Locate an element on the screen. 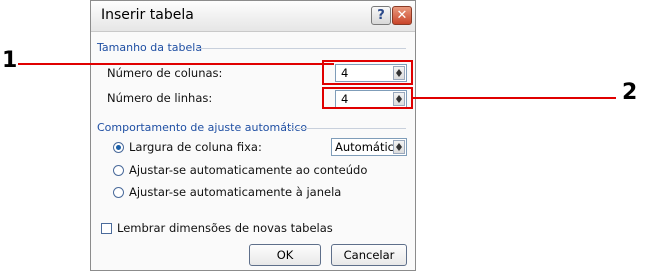 This screenshot has height=271, width=648. autofit-contents-radio is located at coordinates (118, 170).